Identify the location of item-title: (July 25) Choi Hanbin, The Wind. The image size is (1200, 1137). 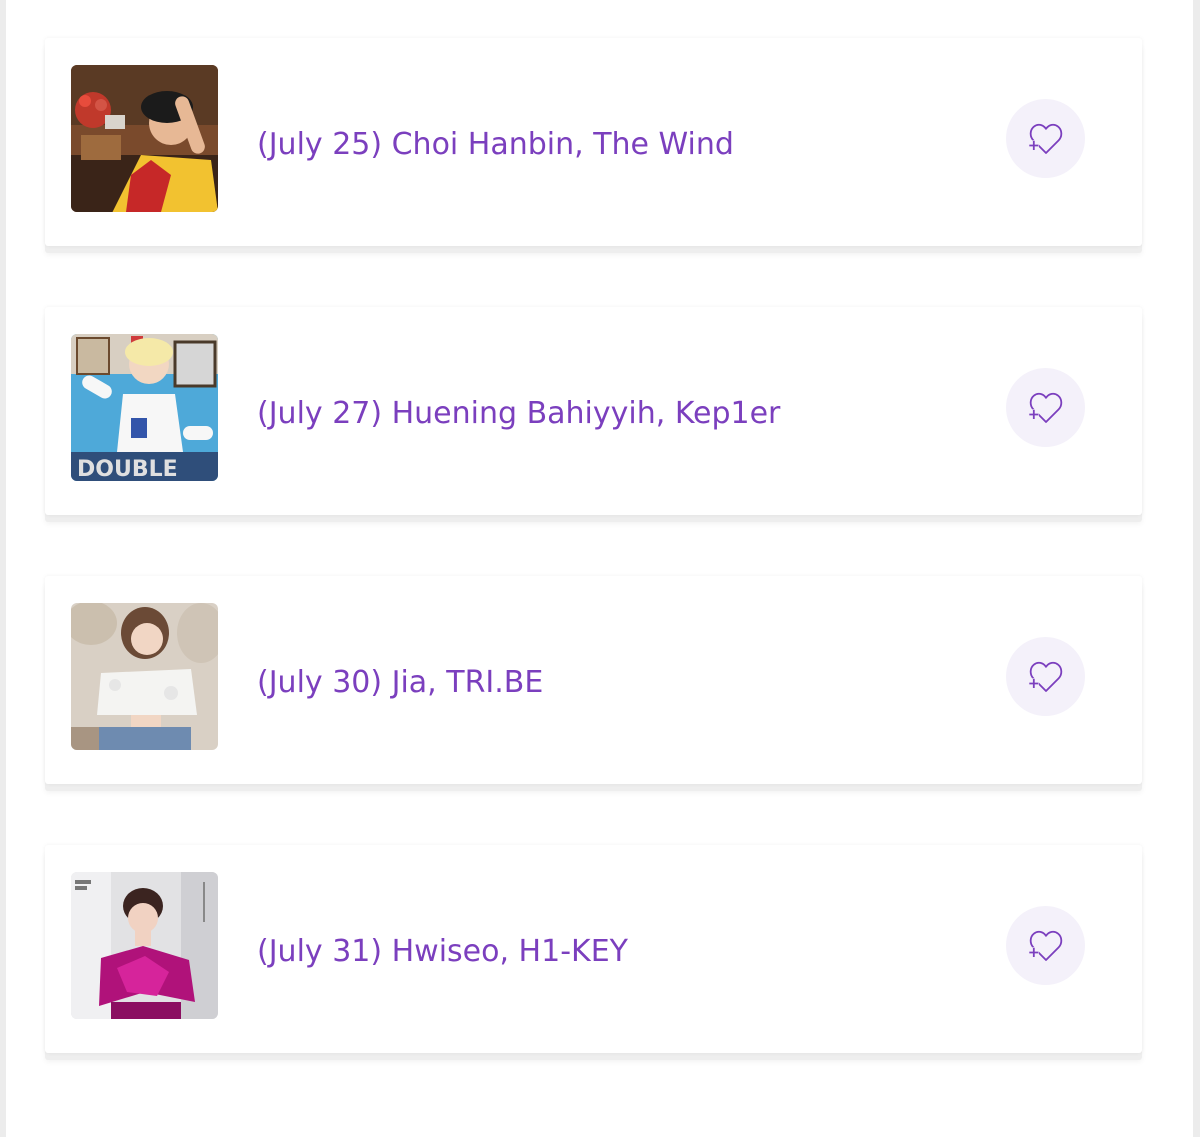
(495, 145).